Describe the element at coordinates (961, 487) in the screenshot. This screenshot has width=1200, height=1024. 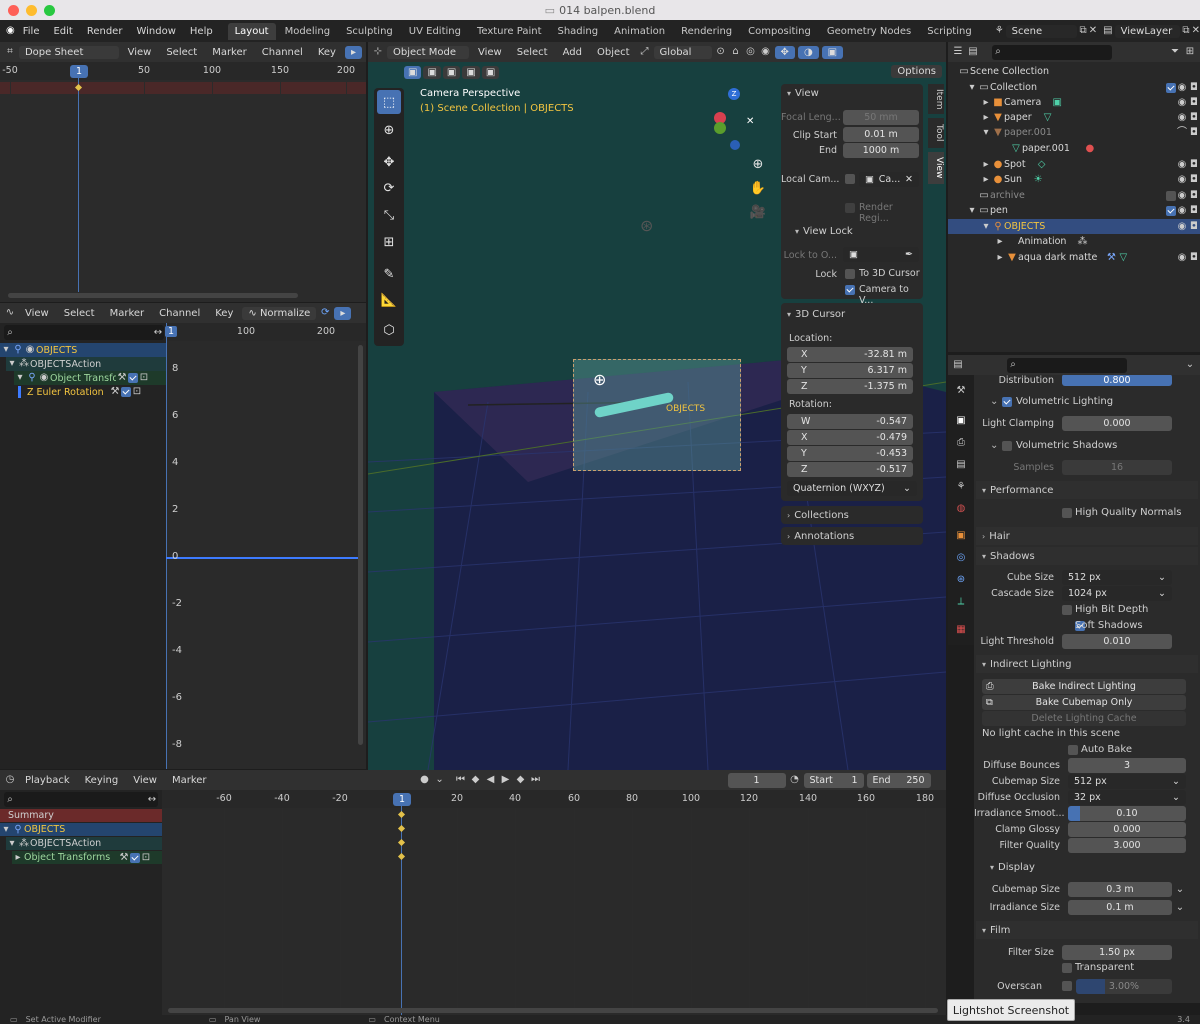
I see `scene-tab-icon: ⚘` at that location.